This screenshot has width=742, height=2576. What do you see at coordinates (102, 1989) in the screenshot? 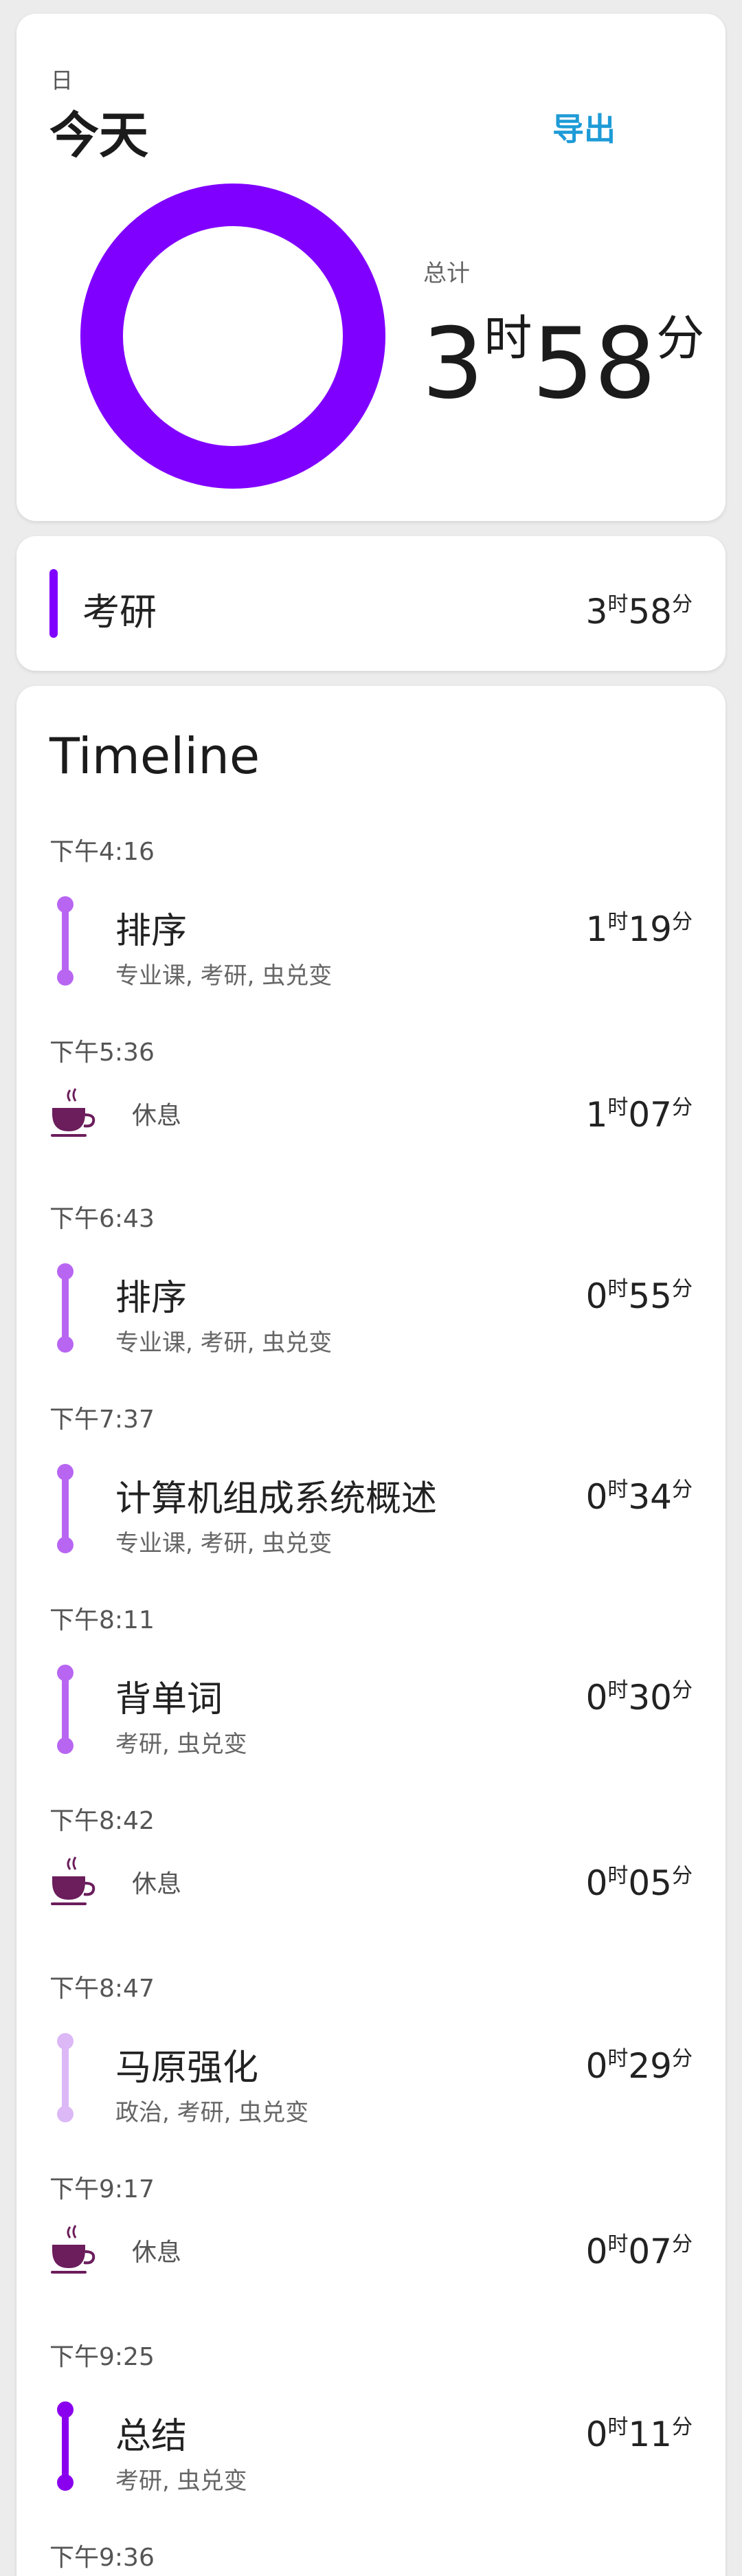
I see `timeline-start-time: 下午8:47` at bounding box center [102, 1989].